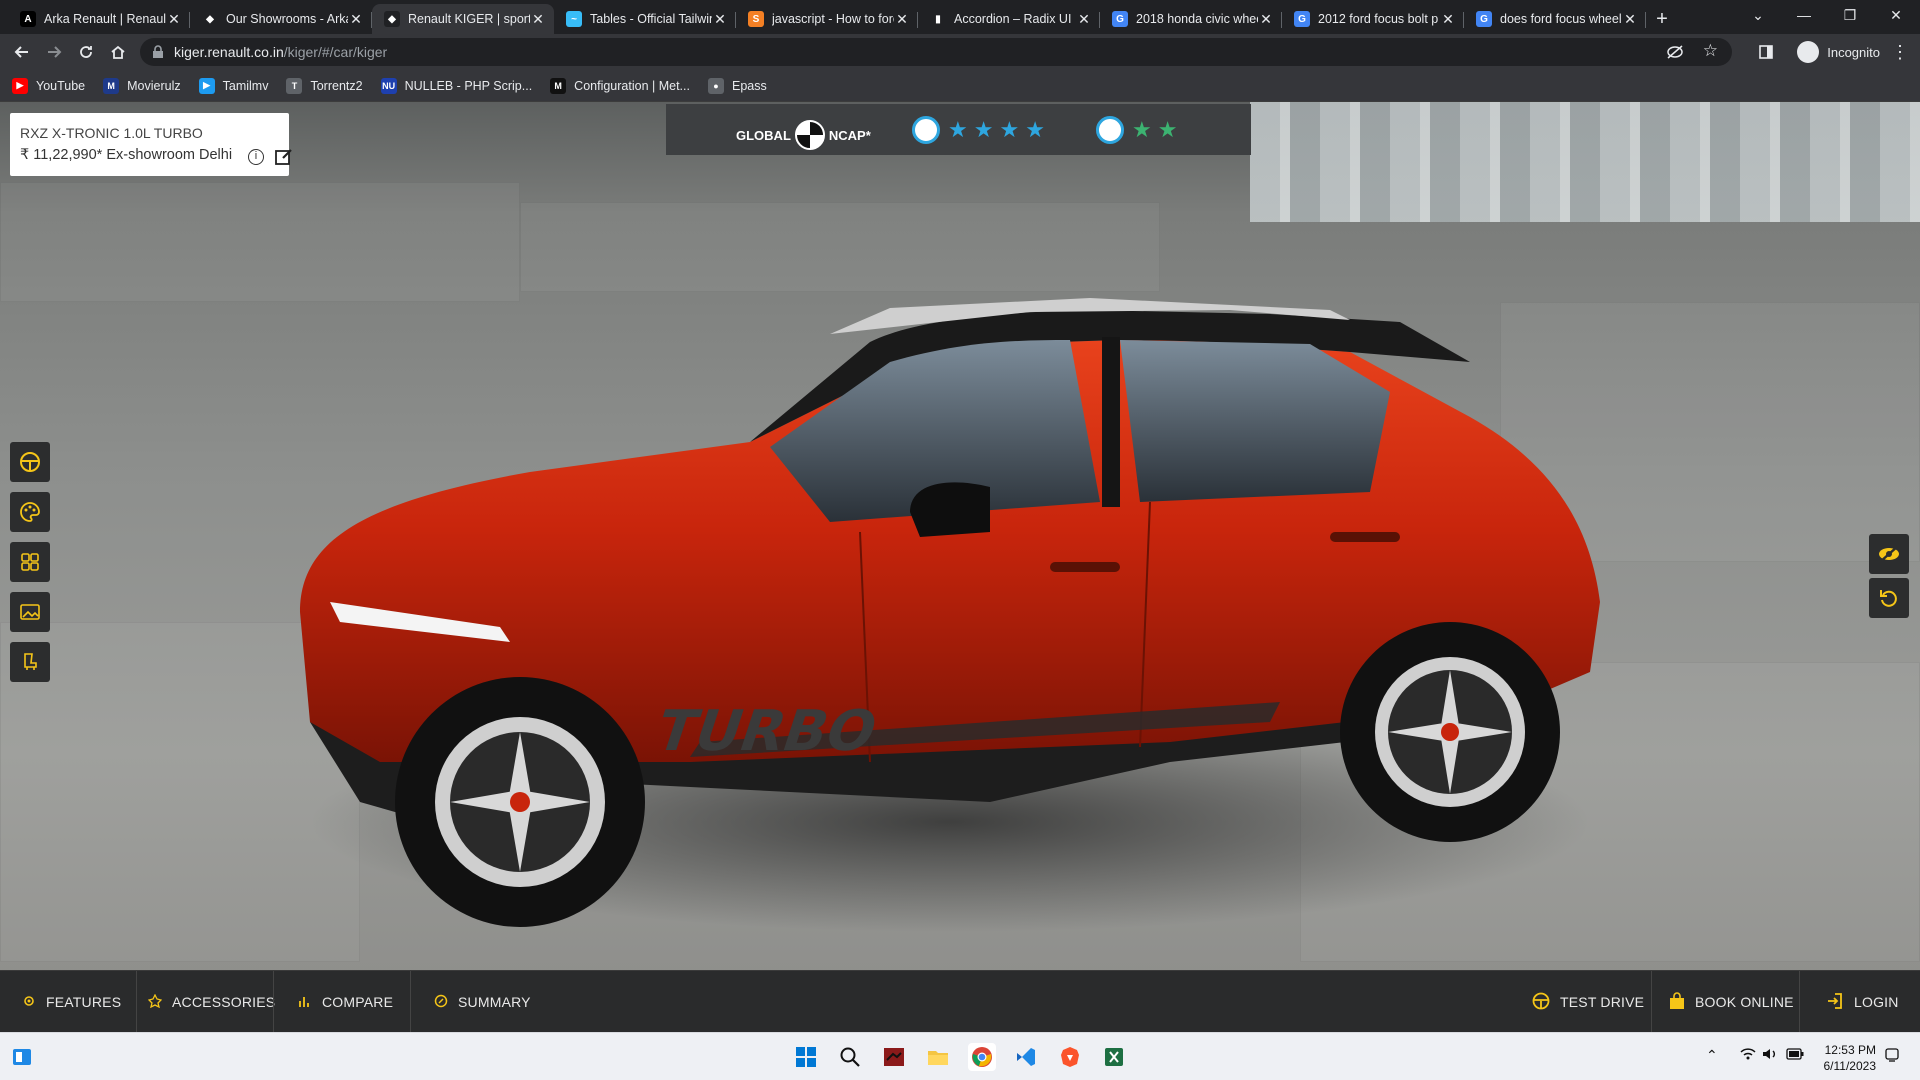  What do you see at coordinates (1900, 52) in the screenshot?
I see `chrome-menu-button: ⋮` at bounding box center [1900, 52].